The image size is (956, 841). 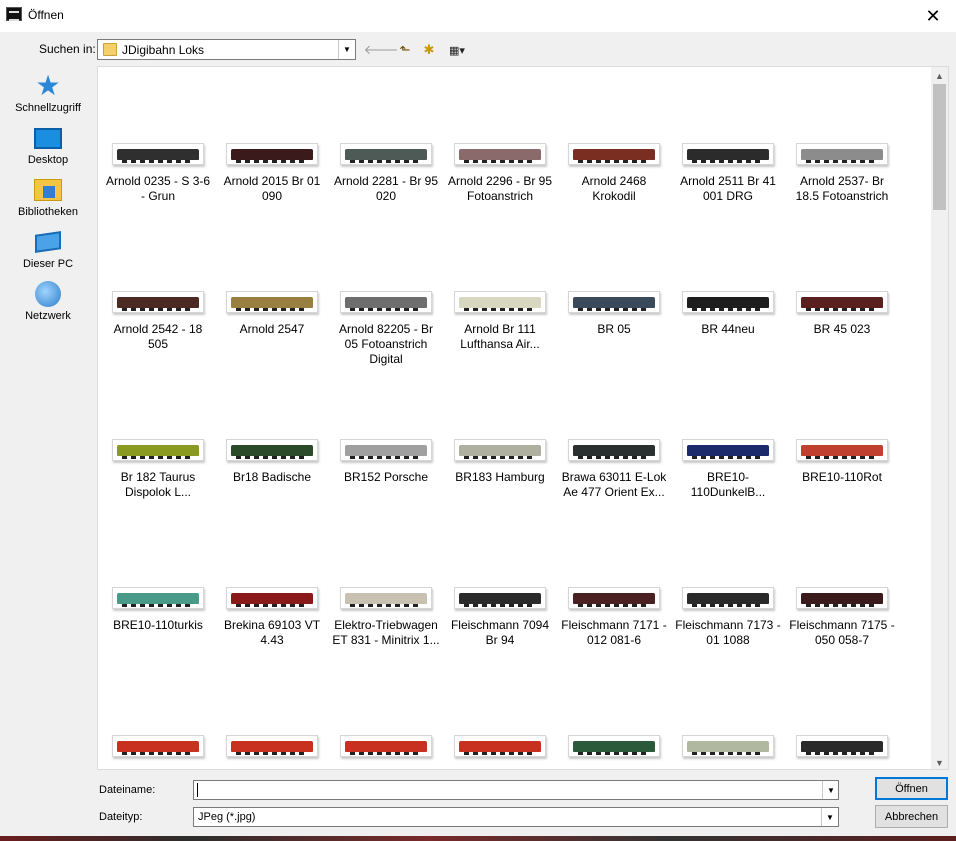 I want to click on file-name: Arnold 2547, so click(x=272, y=329).